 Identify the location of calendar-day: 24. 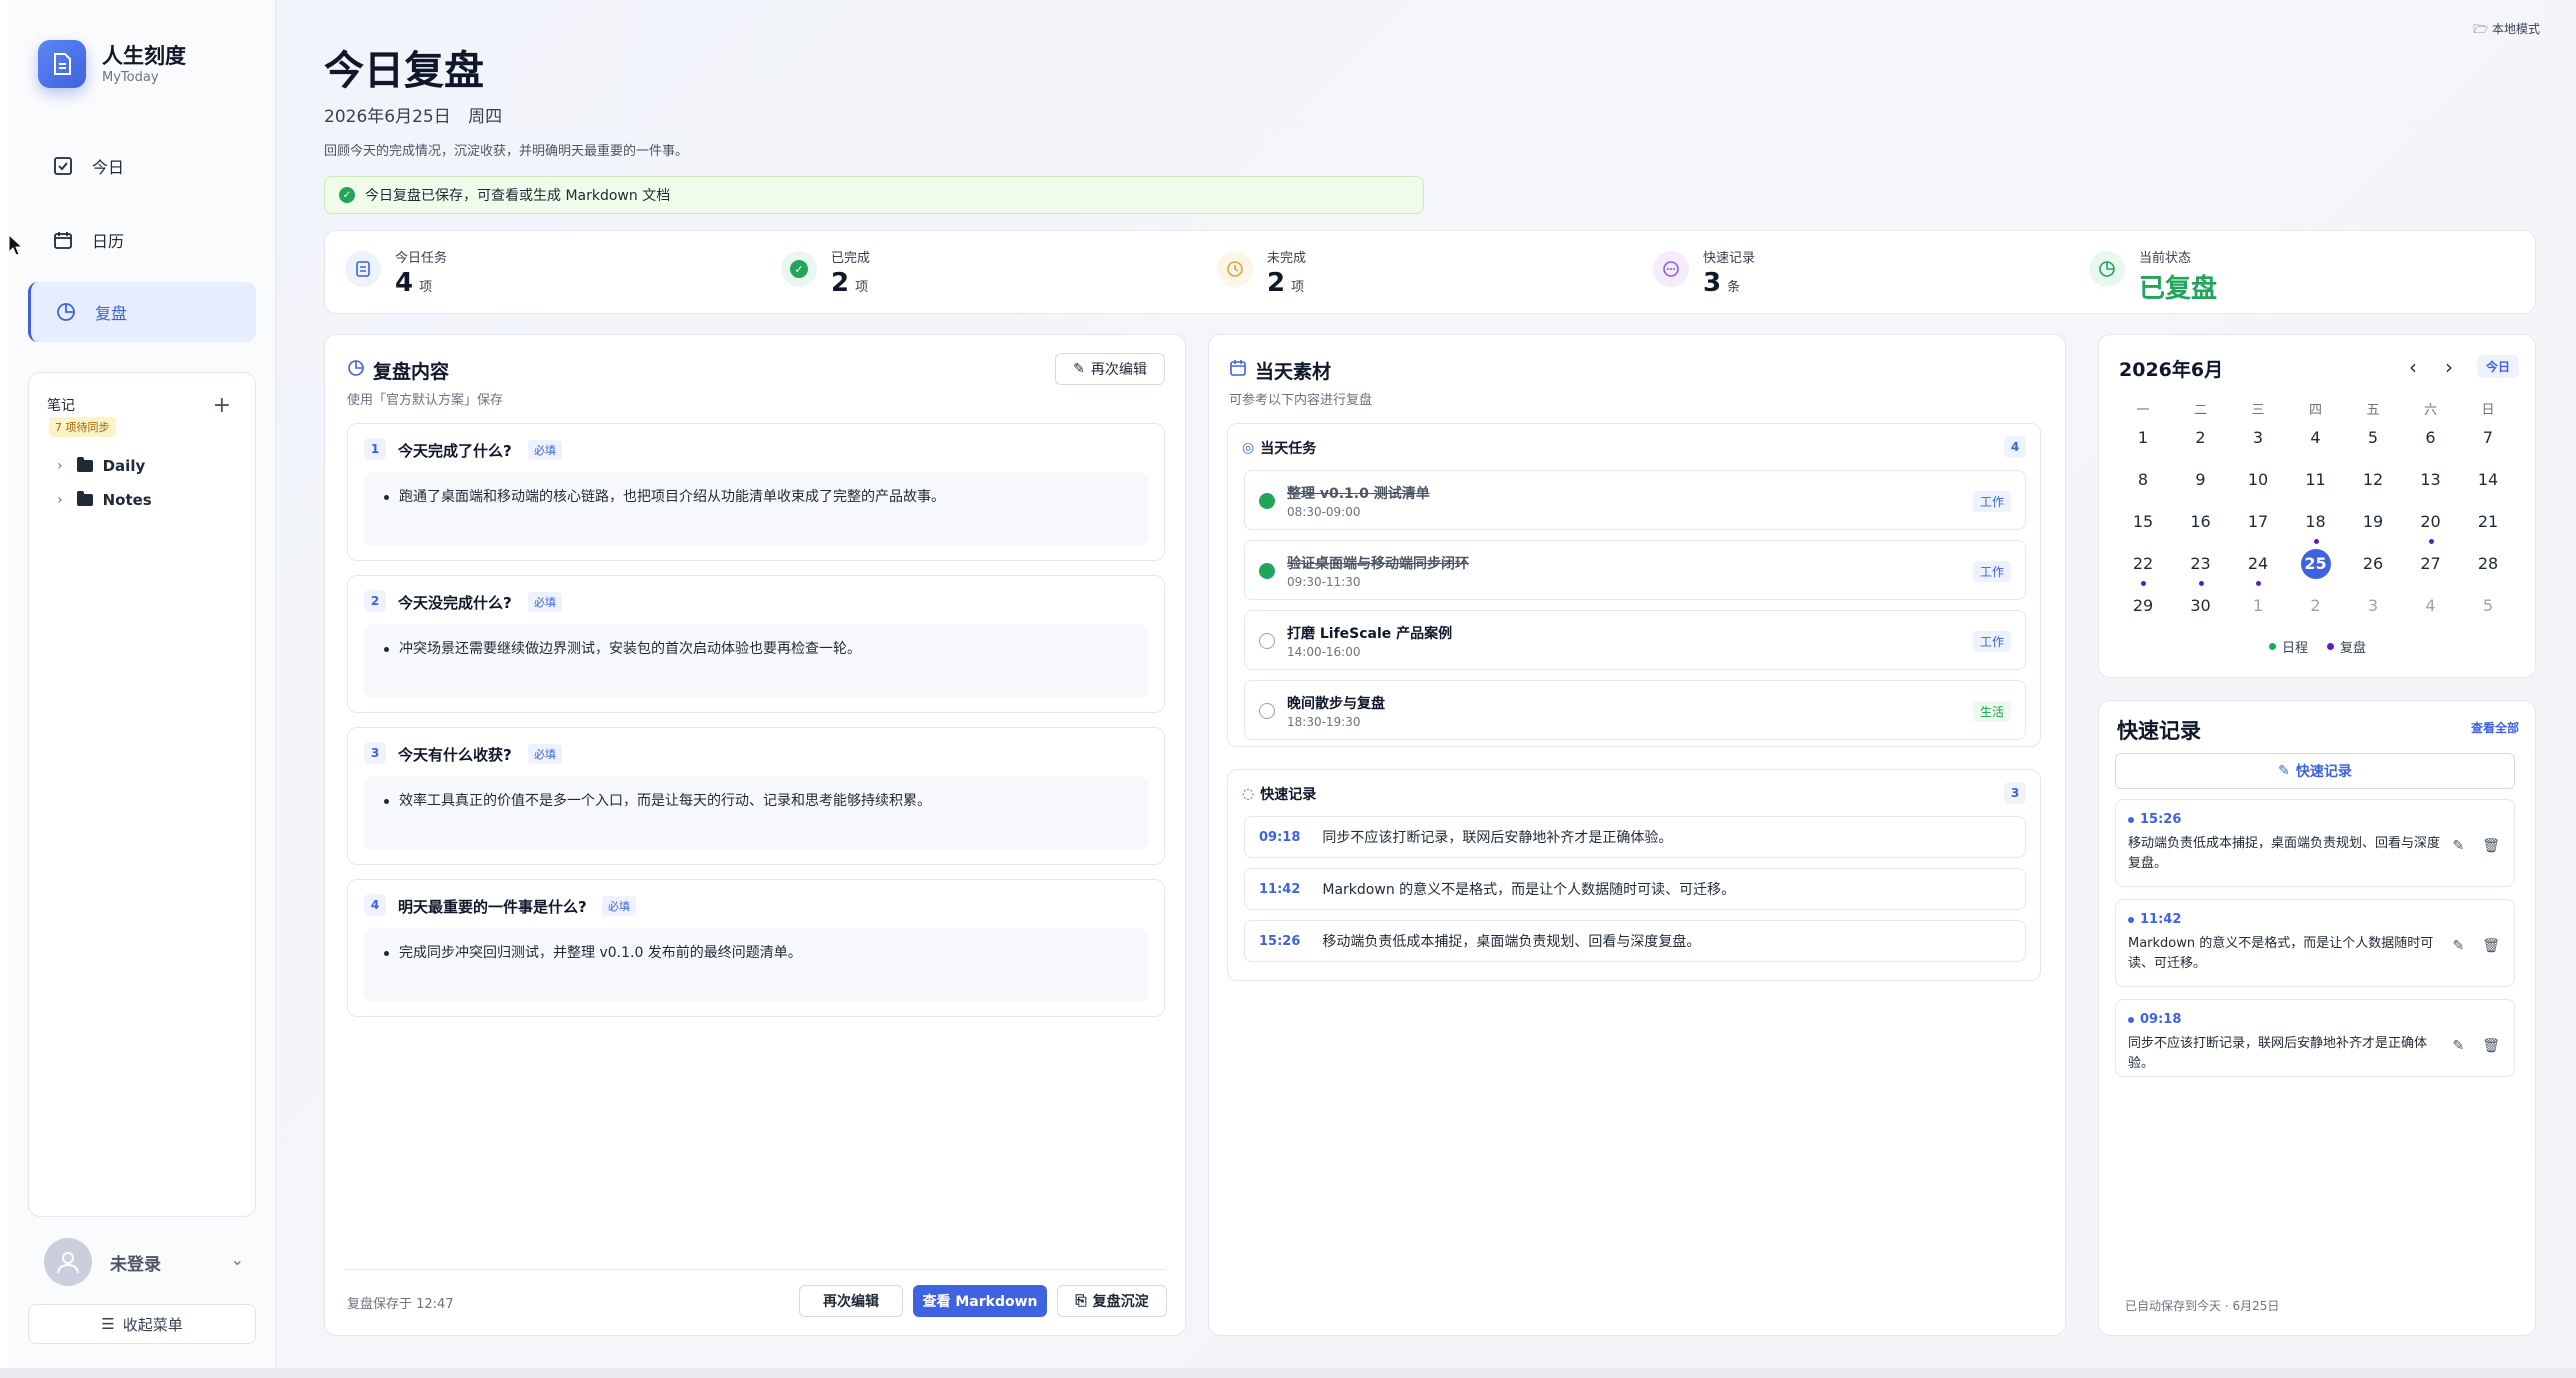
(2258, 564).